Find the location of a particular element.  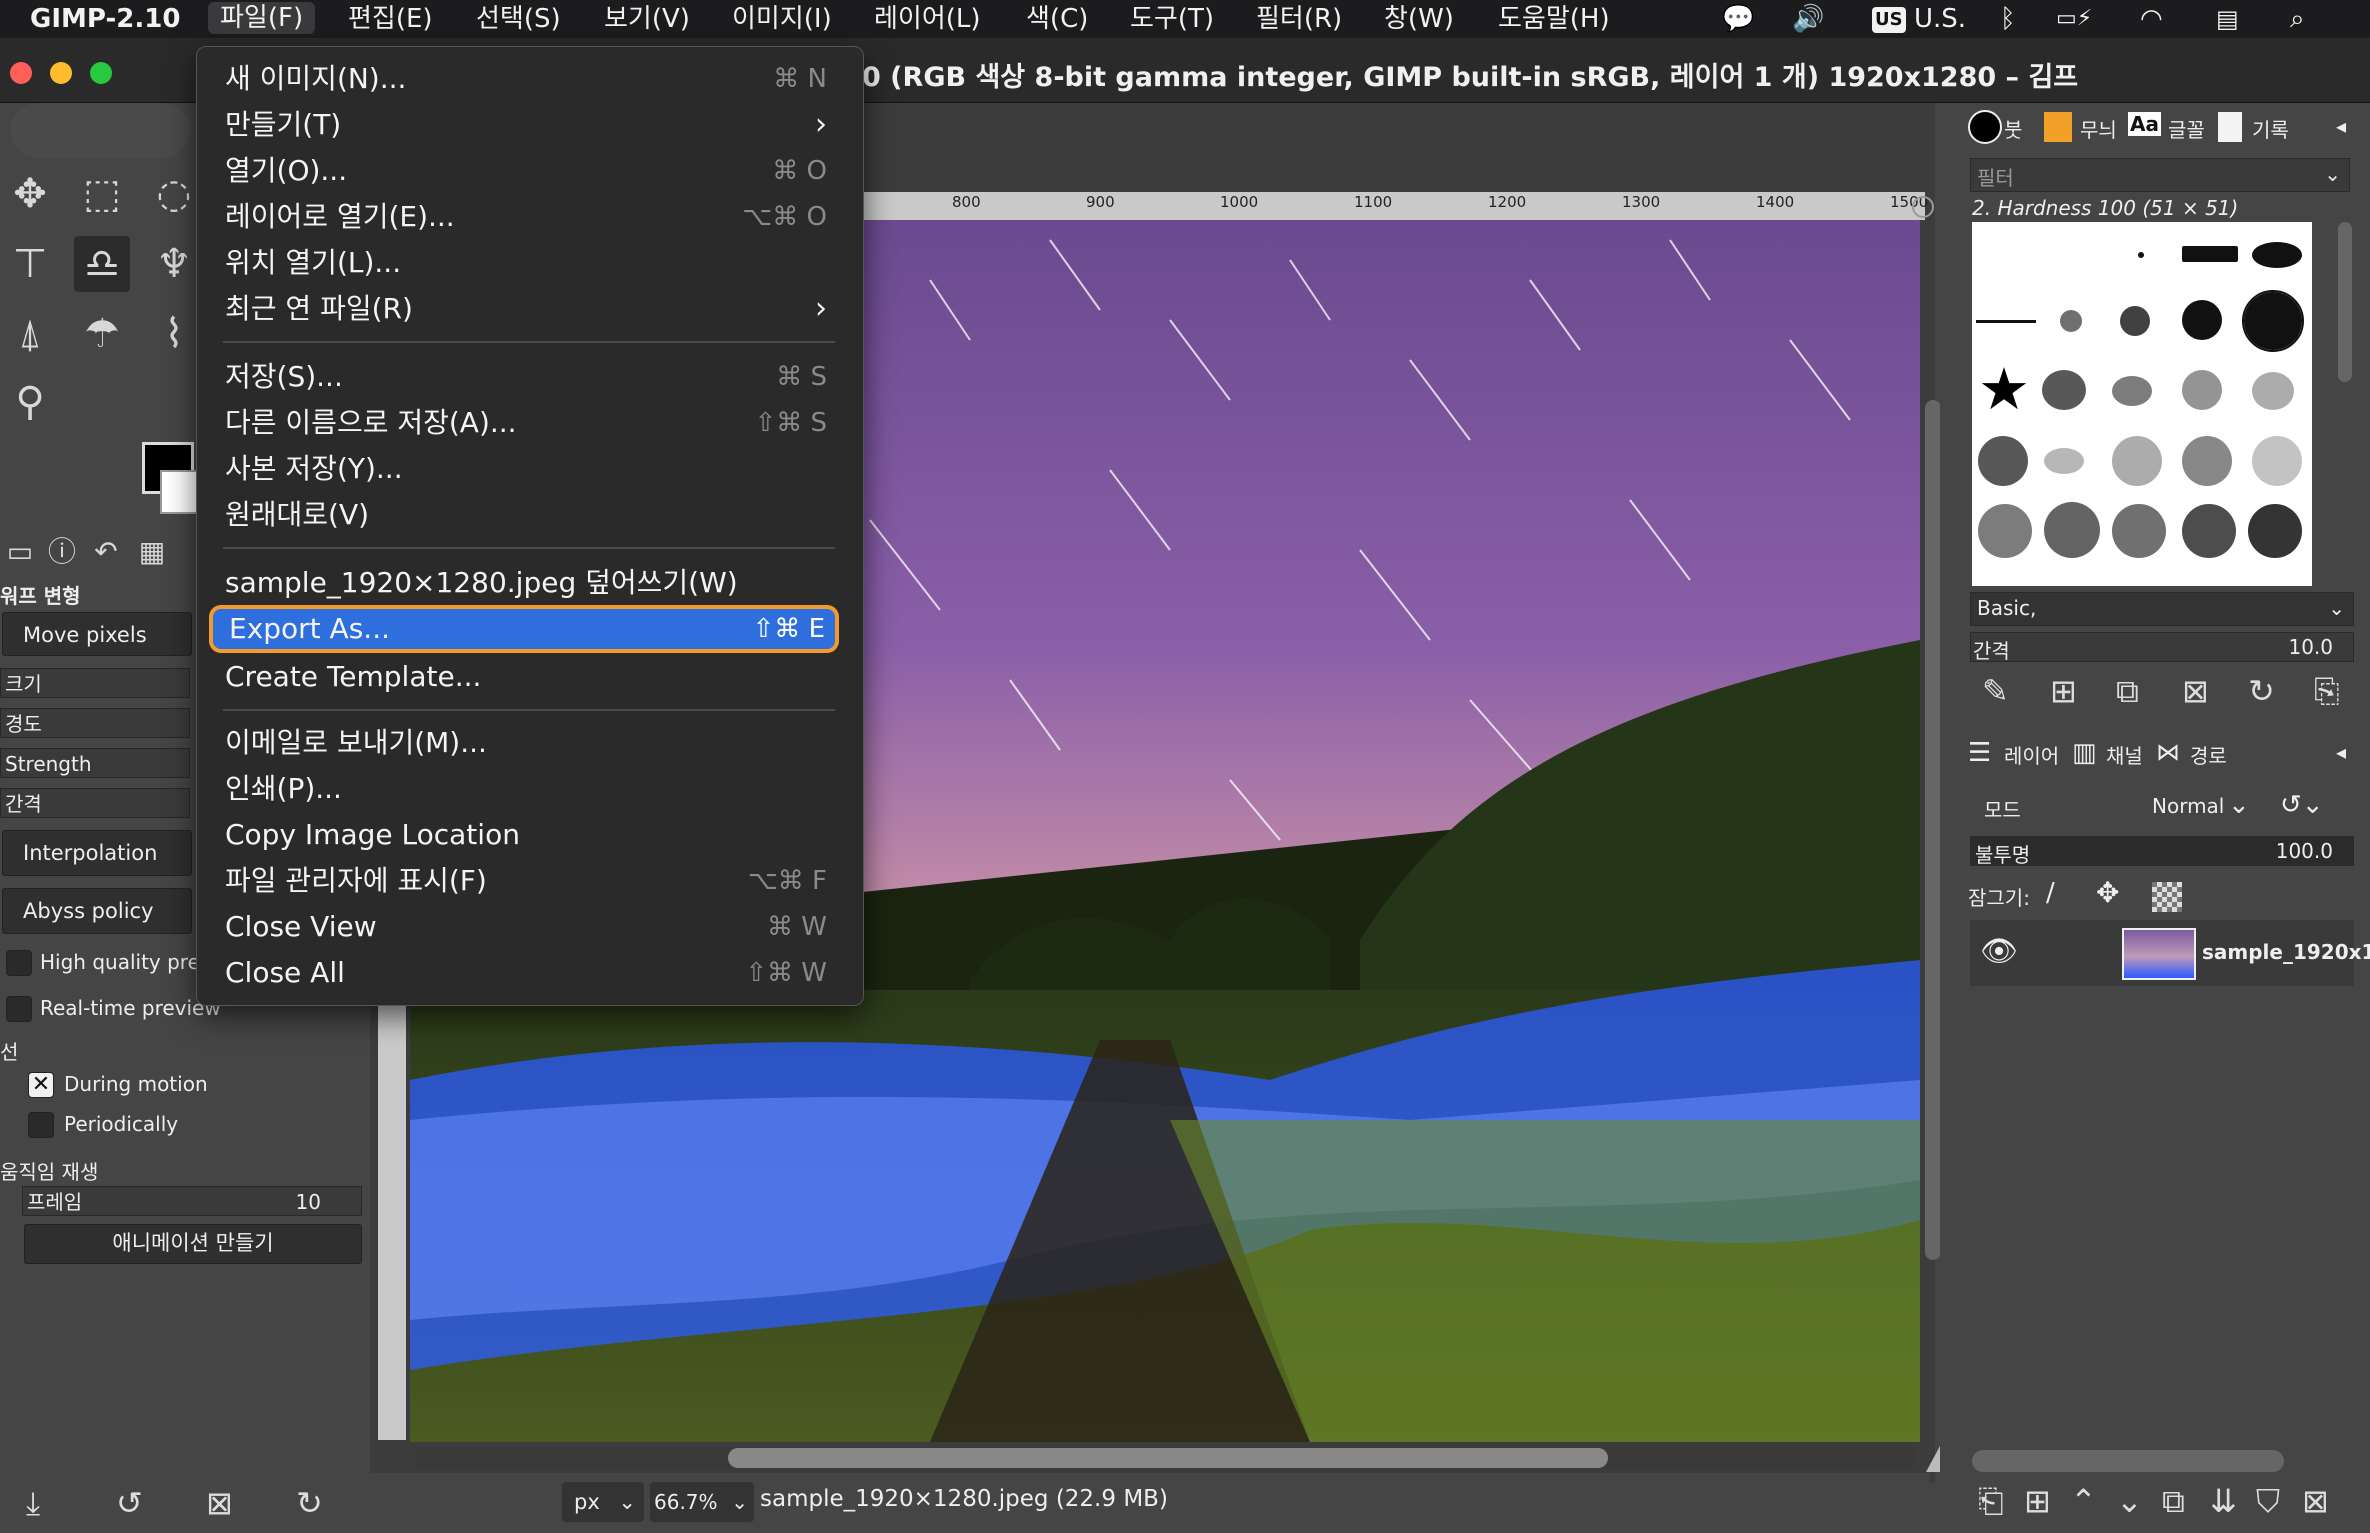

history-tab-icon is located at coordinates (2230, 127).